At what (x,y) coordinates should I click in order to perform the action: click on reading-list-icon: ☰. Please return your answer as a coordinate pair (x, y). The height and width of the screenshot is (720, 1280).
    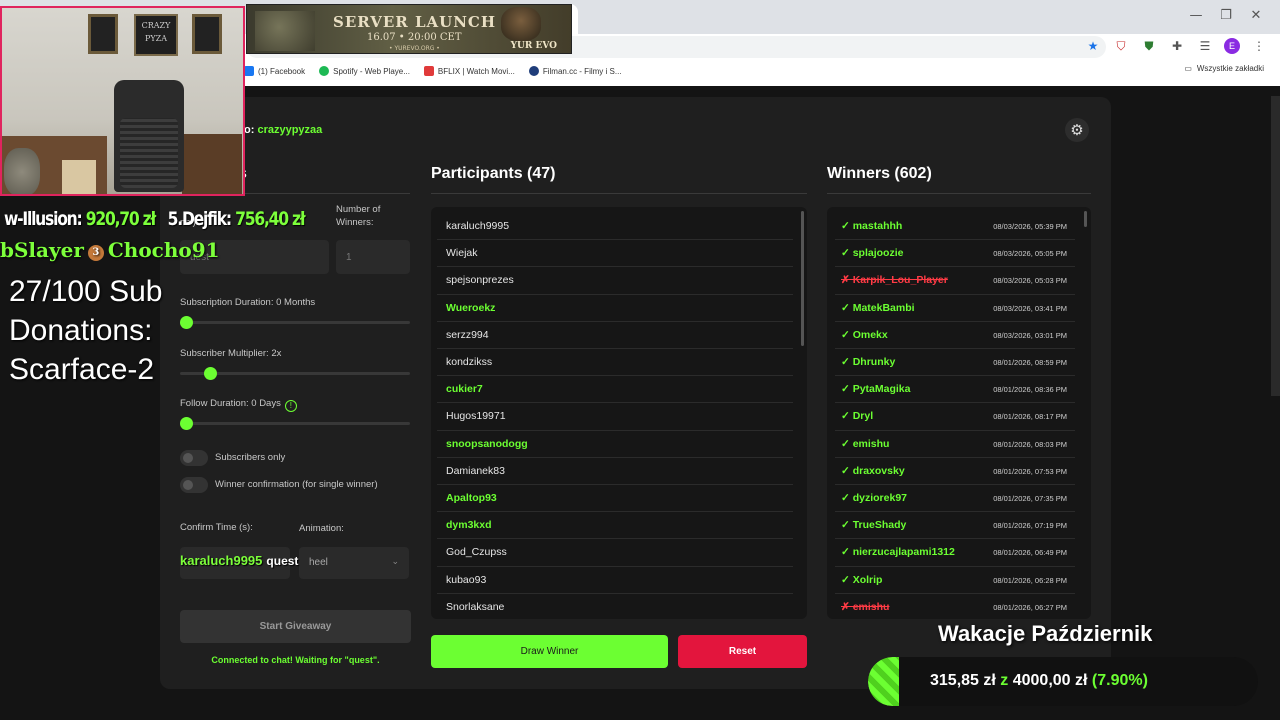
    Looking at the image, I should click on (1205, 46).